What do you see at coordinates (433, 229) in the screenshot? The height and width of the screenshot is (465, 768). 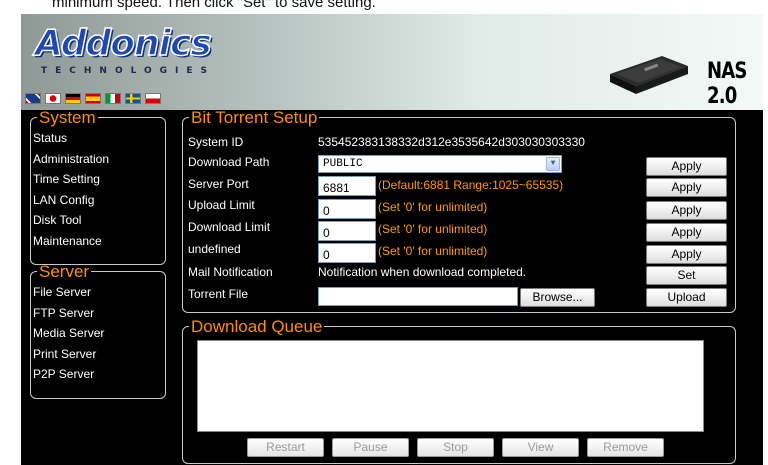 I see `download-limit-hint: (Set '0' for unlimited)` at bounding box center [433, 229].